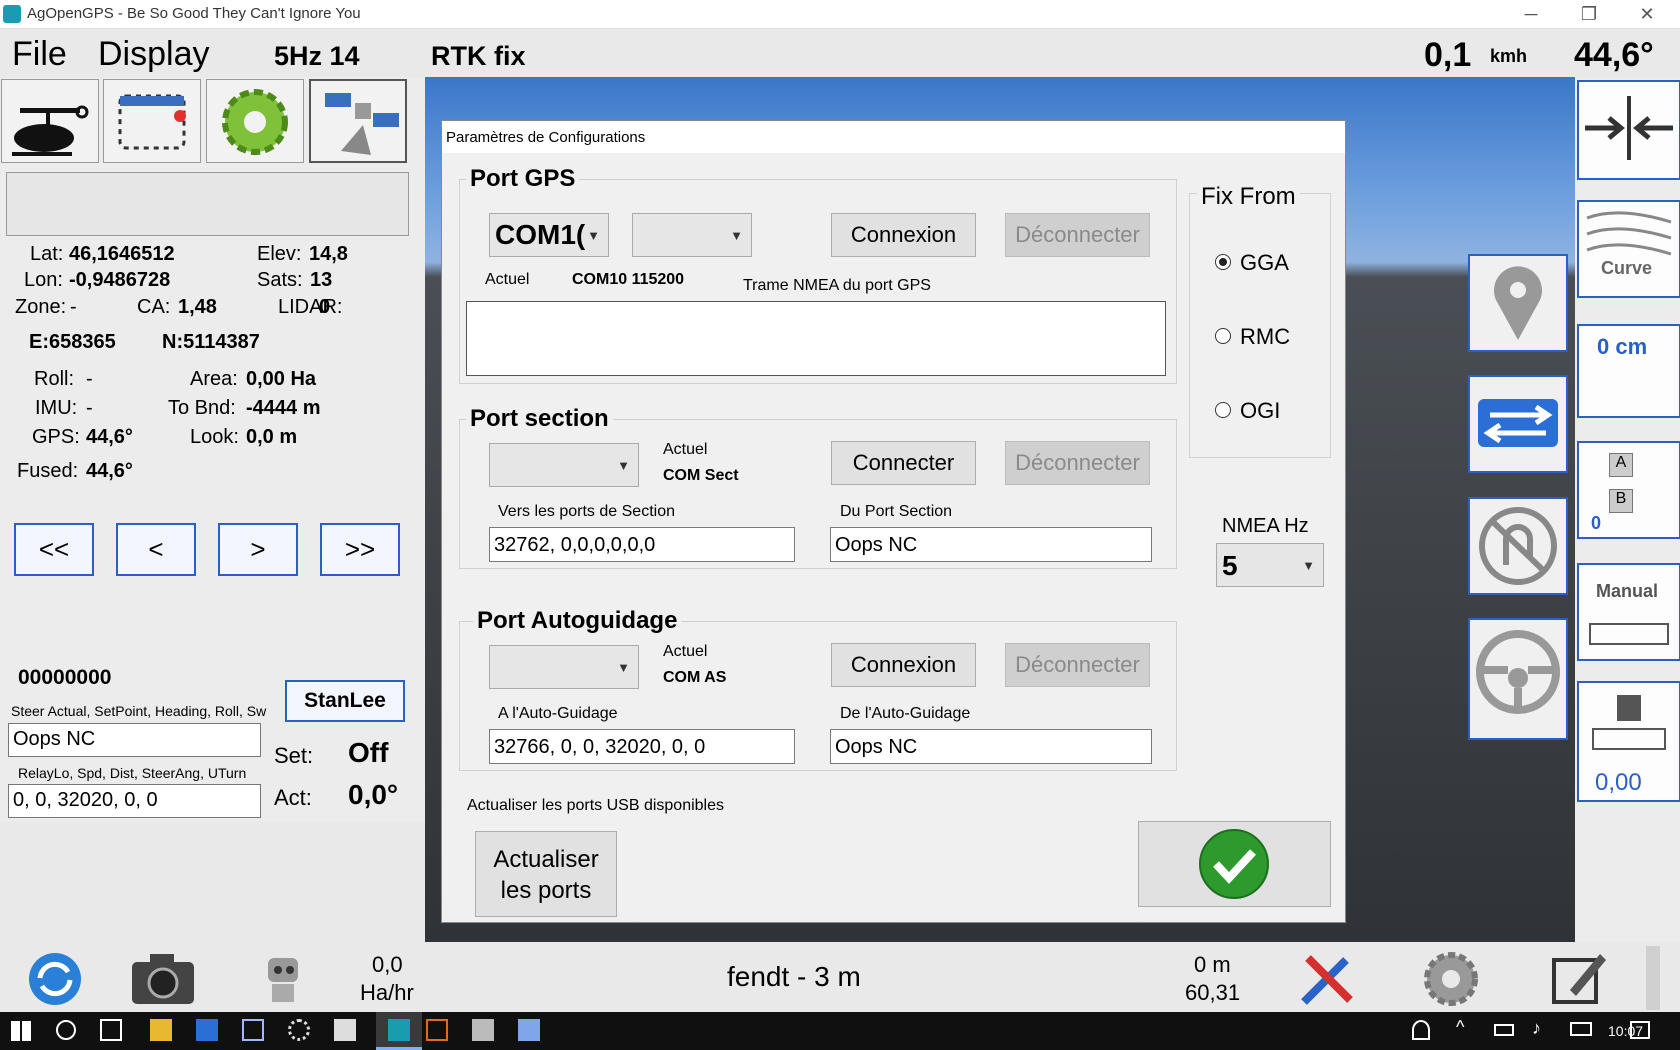 The width and height of the screenshot is (1680, 1050). I want to click on boundary-button, so click(152, 121).